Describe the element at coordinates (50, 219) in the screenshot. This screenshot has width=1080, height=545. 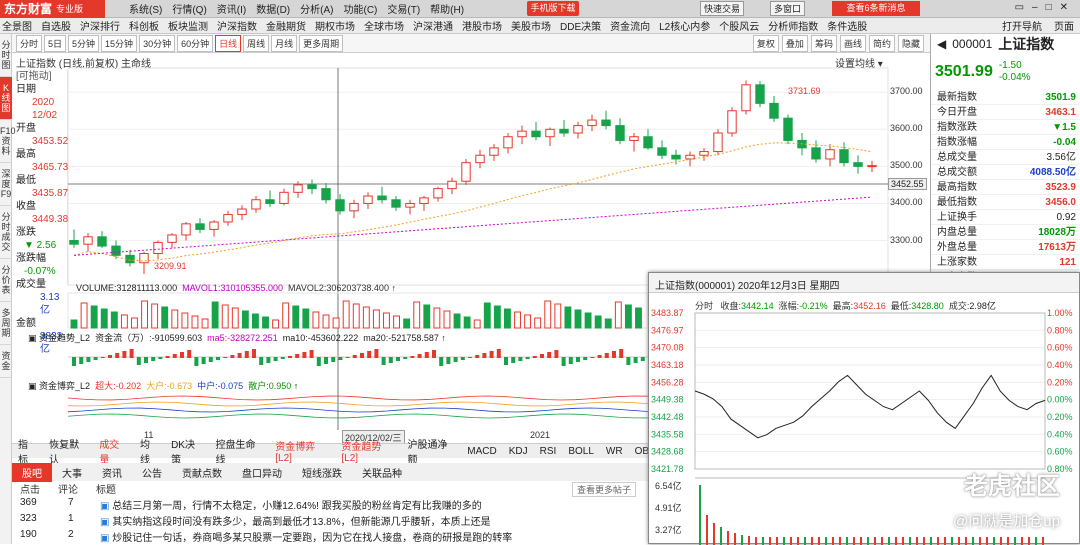
I see `info-value: 3449.38` at that location.